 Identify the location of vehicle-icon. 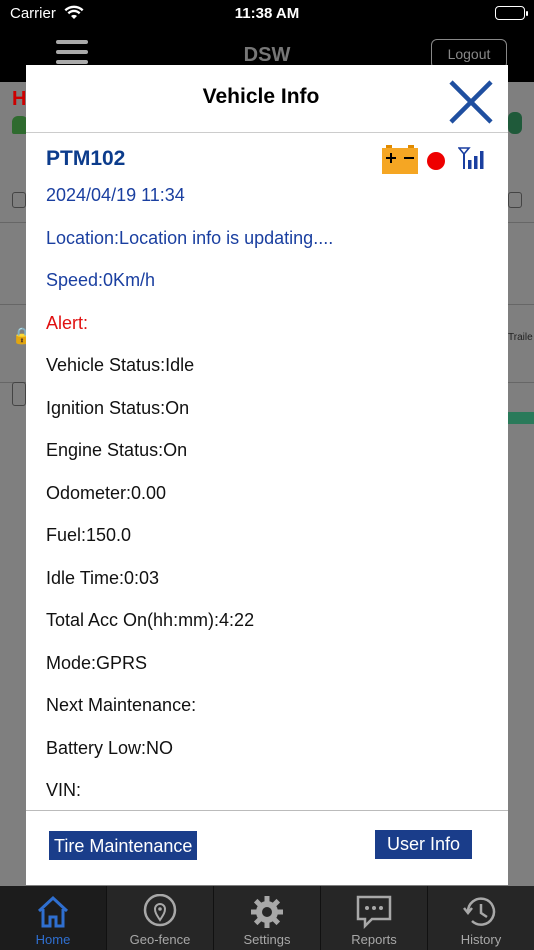
(515, 123).